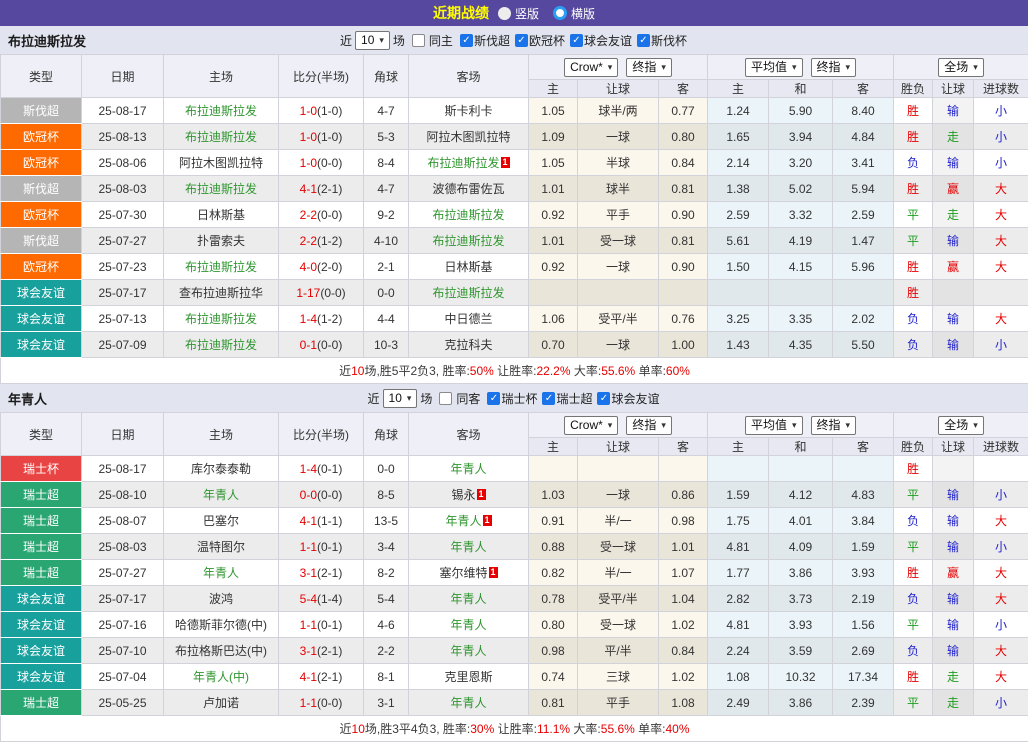 Image resolution: width=1028 pixels, height=742 pixels. I want to click on result-goals, so click(1001, 293).